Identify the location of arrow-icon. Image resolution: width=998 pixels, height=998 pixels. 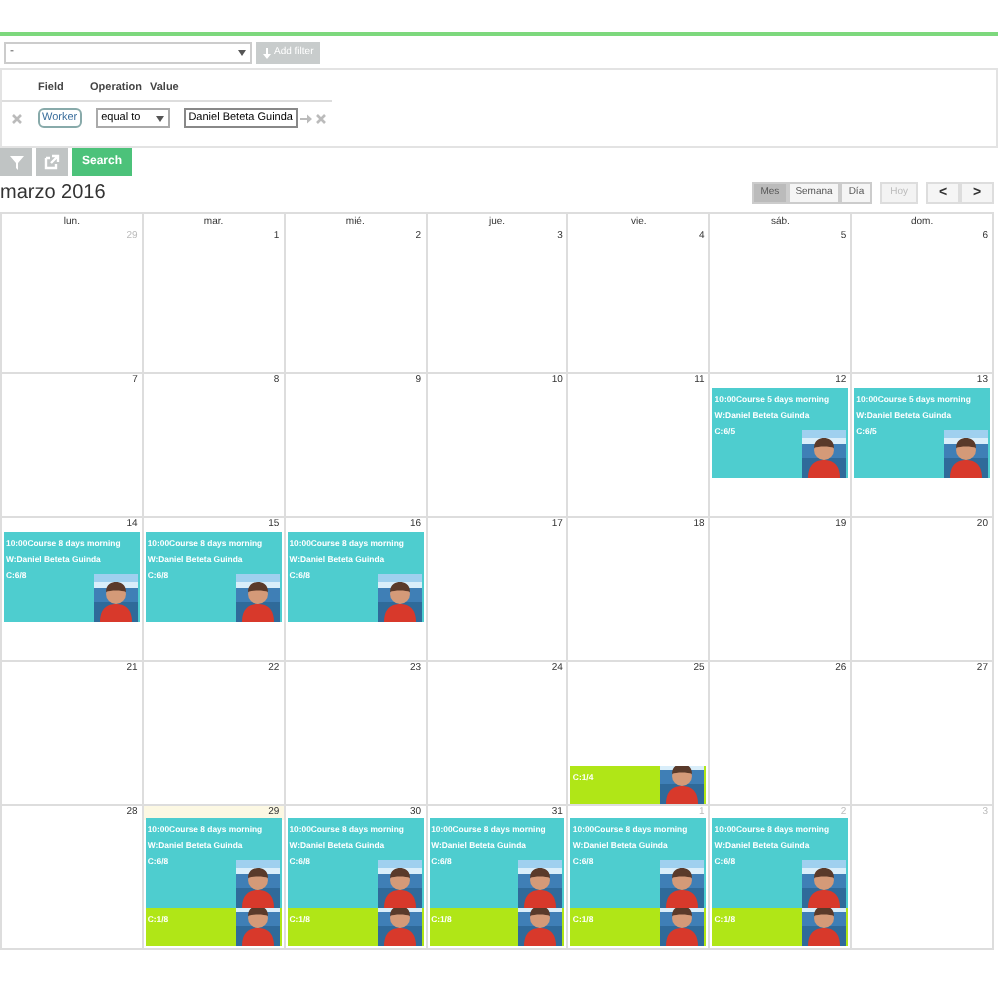
(305, 118).